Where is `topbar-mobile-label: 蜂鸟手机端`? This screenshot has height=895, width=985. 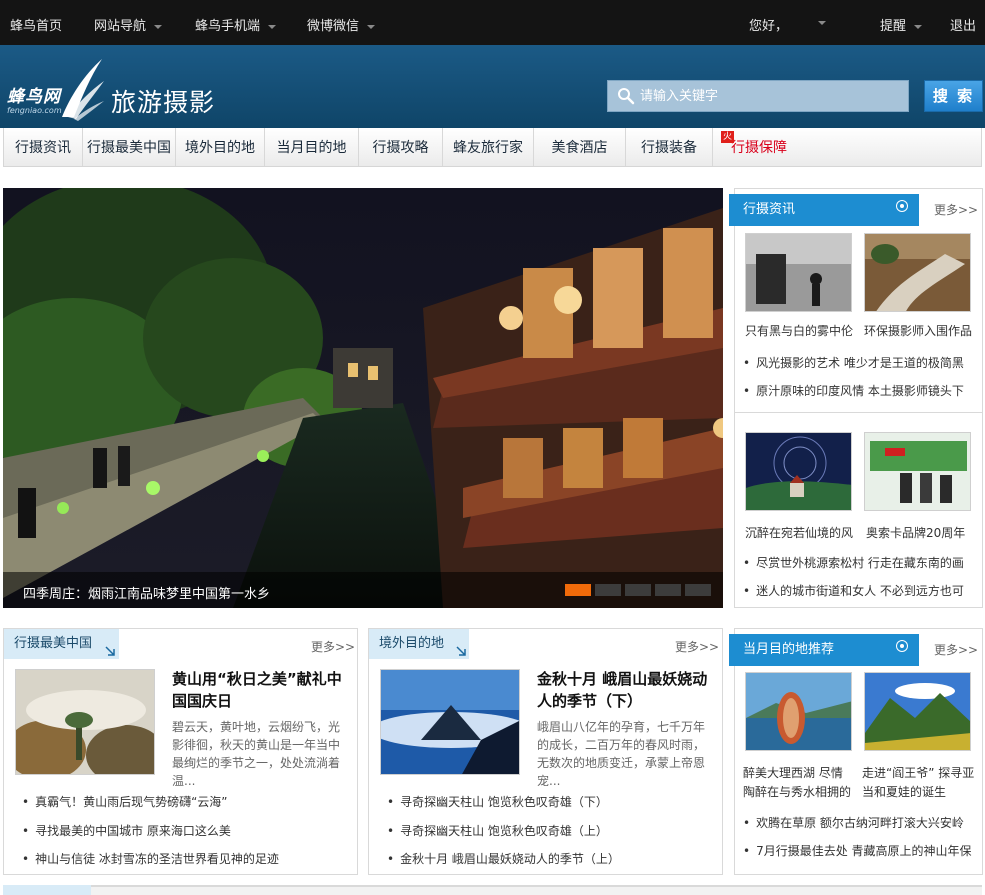 topbar-mobile-label: 蜂鸟手机端 is located at coordinates (228, 26).